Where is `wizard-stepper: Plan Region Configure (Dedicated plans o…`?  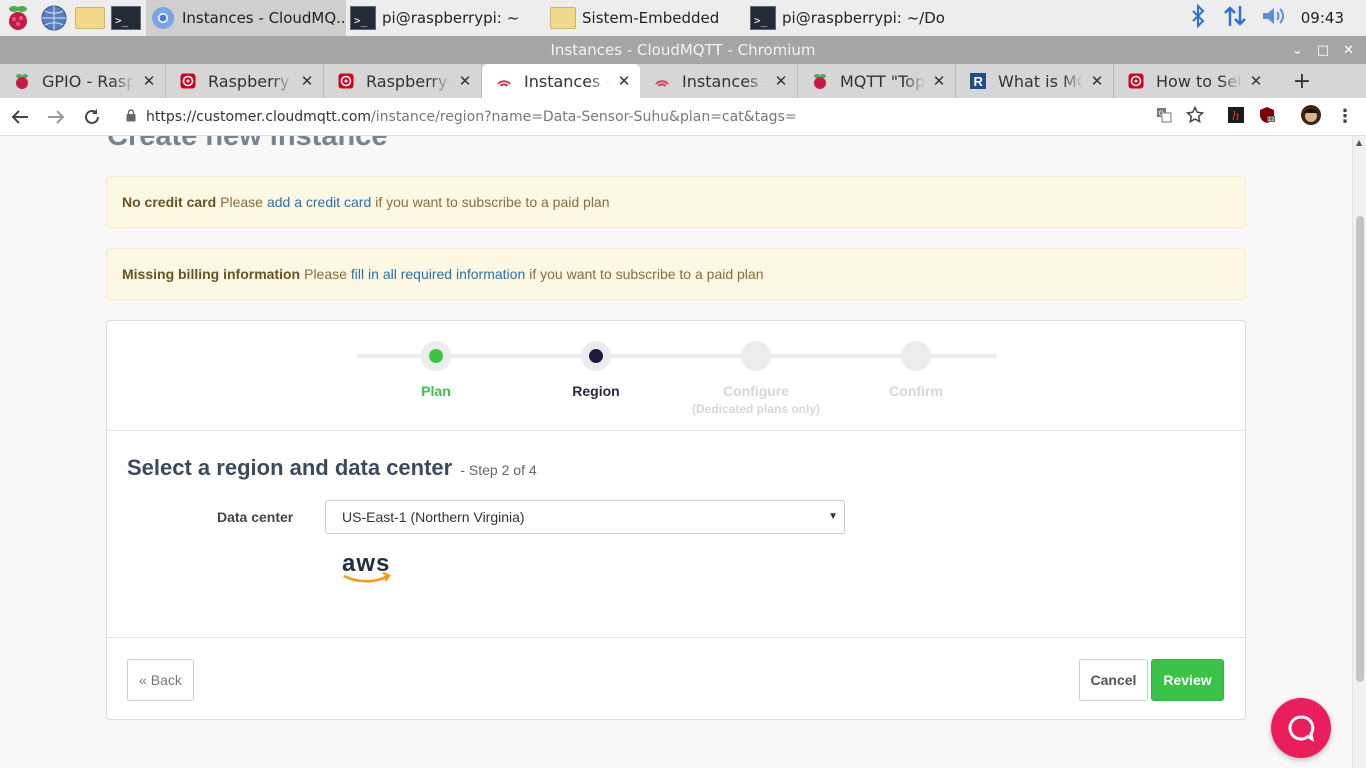
wizard-stepper: Plan Region Configure (Dedicated plans o… is located at coordinates (676, 376).